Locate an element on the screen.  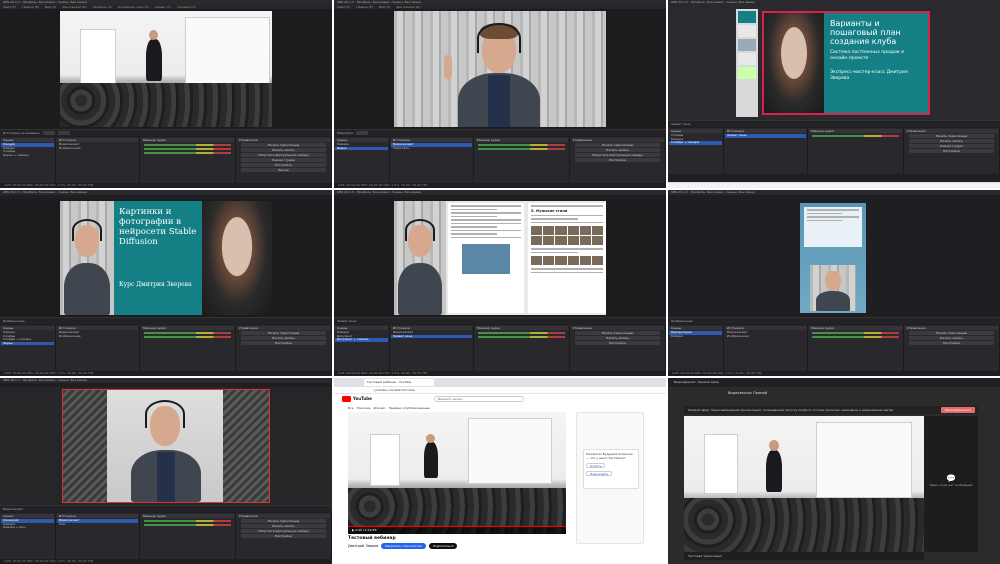
poll-option-button: Купить is located at coordinates (596, 465).